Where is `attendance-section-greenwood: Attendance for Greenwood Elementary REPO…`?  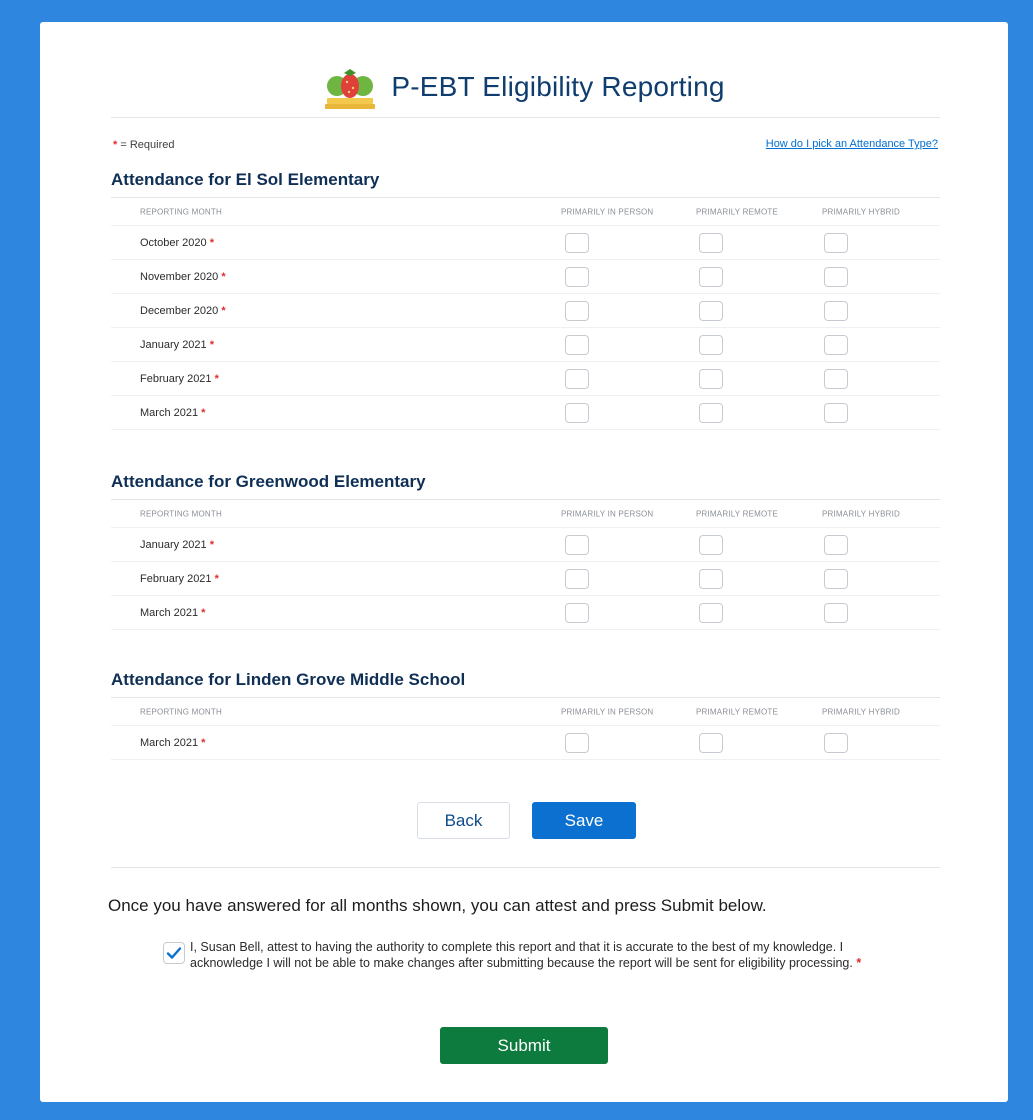
attendance-section-greenwood: Attendance for Greenwood Elementary REPO… is located at coordinates (525, 551).